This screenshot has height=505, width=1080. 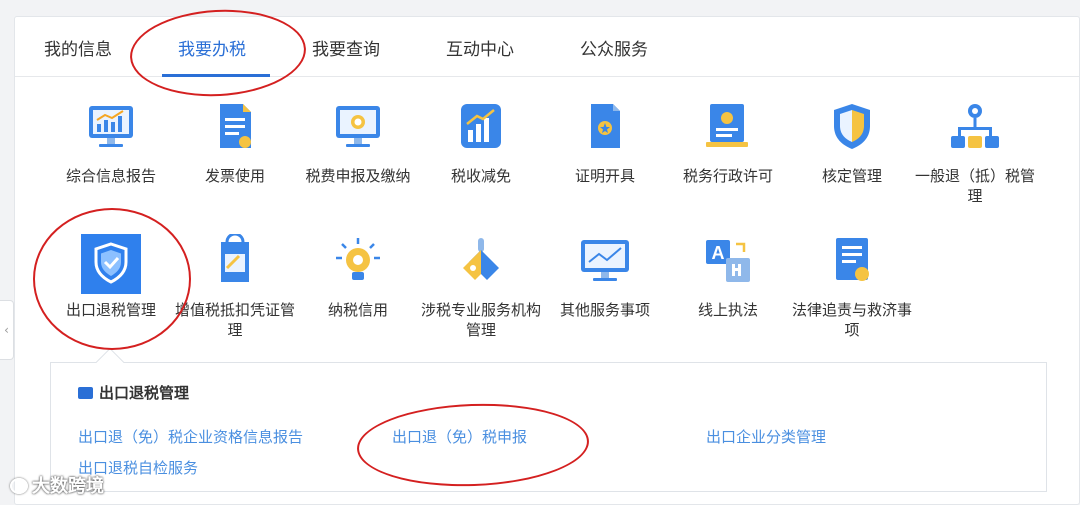 What do you see at coordinates (85, 393) in the screenshot?
I see `briefcase-icon` at bounding box center [85, 393].